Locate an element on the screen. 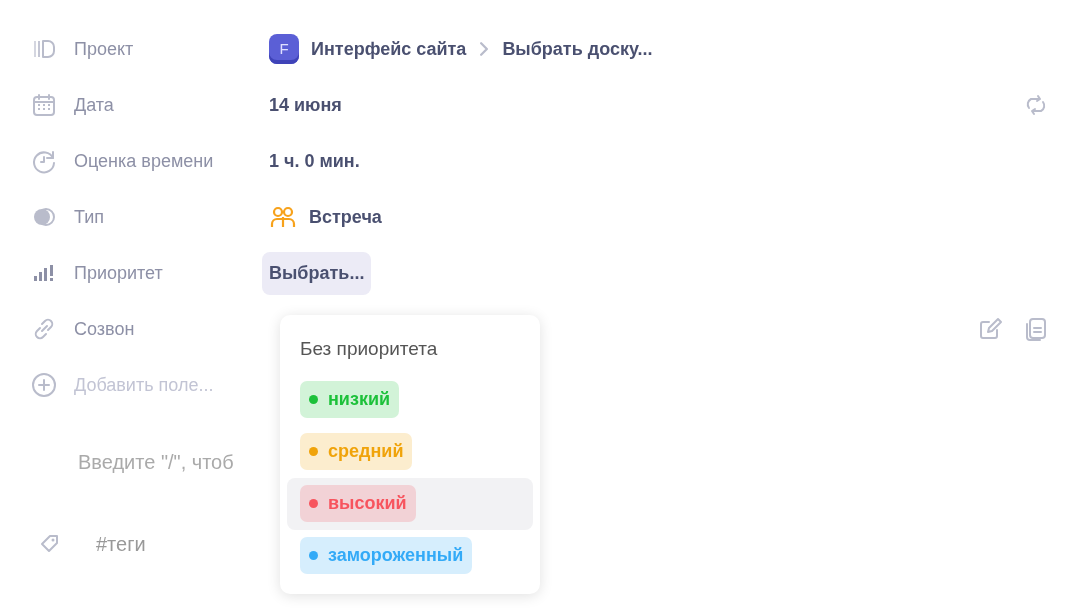 The image size is (1080, 608). field-label: Тип is located at coordinates (89, 217).